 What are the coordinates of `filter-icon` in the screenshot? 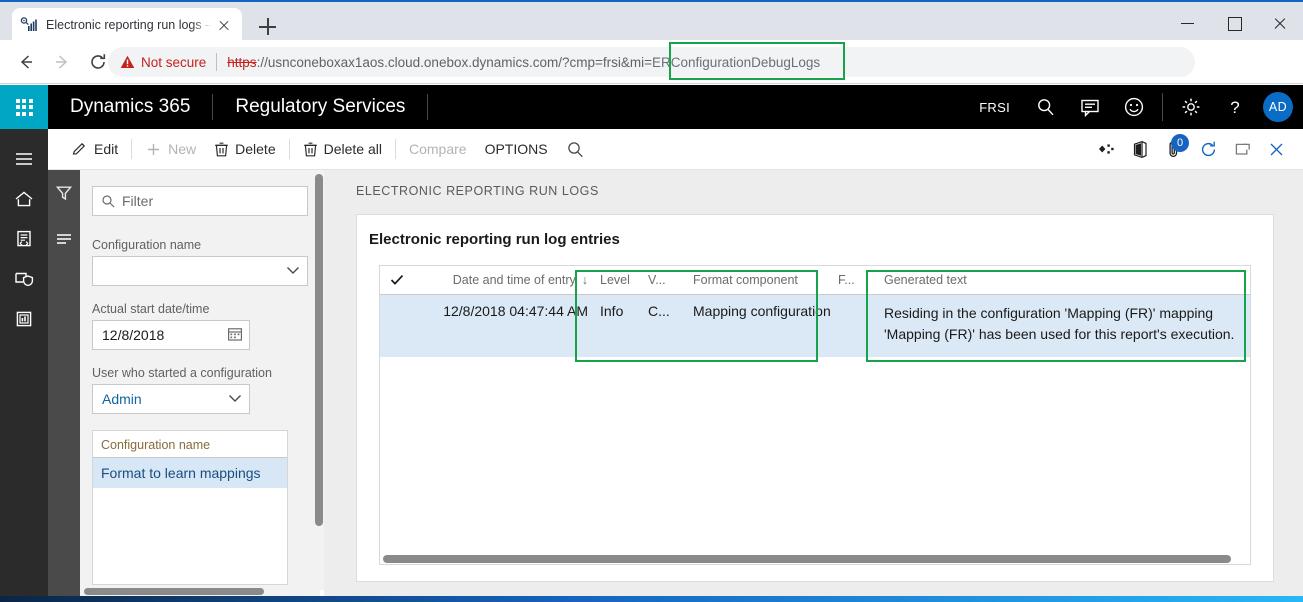 It's located at (64, 193).